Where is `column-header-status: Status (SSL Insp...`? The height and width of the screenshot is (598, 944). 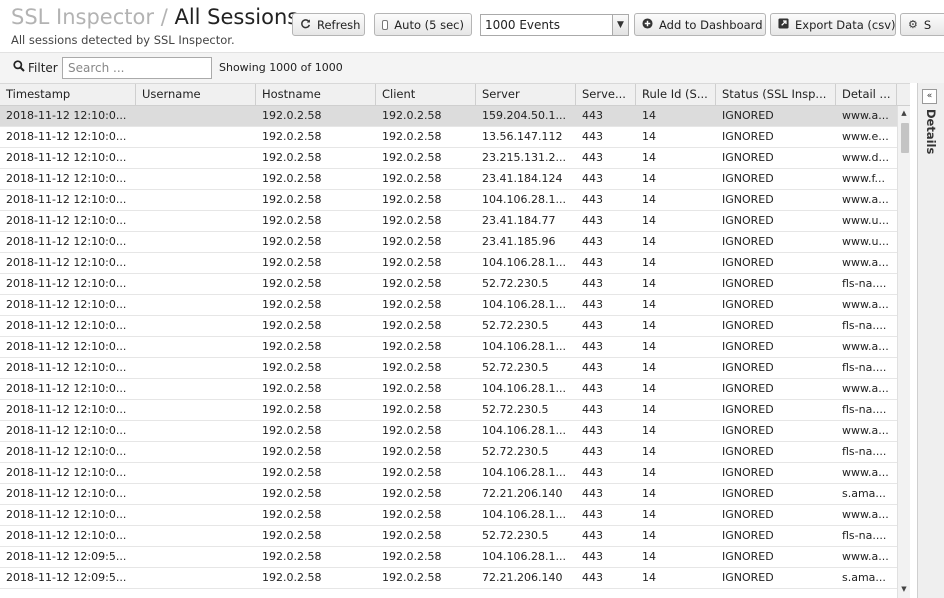 column-header-status: Status (SSL Insp... is located at coordinates (776, 95).